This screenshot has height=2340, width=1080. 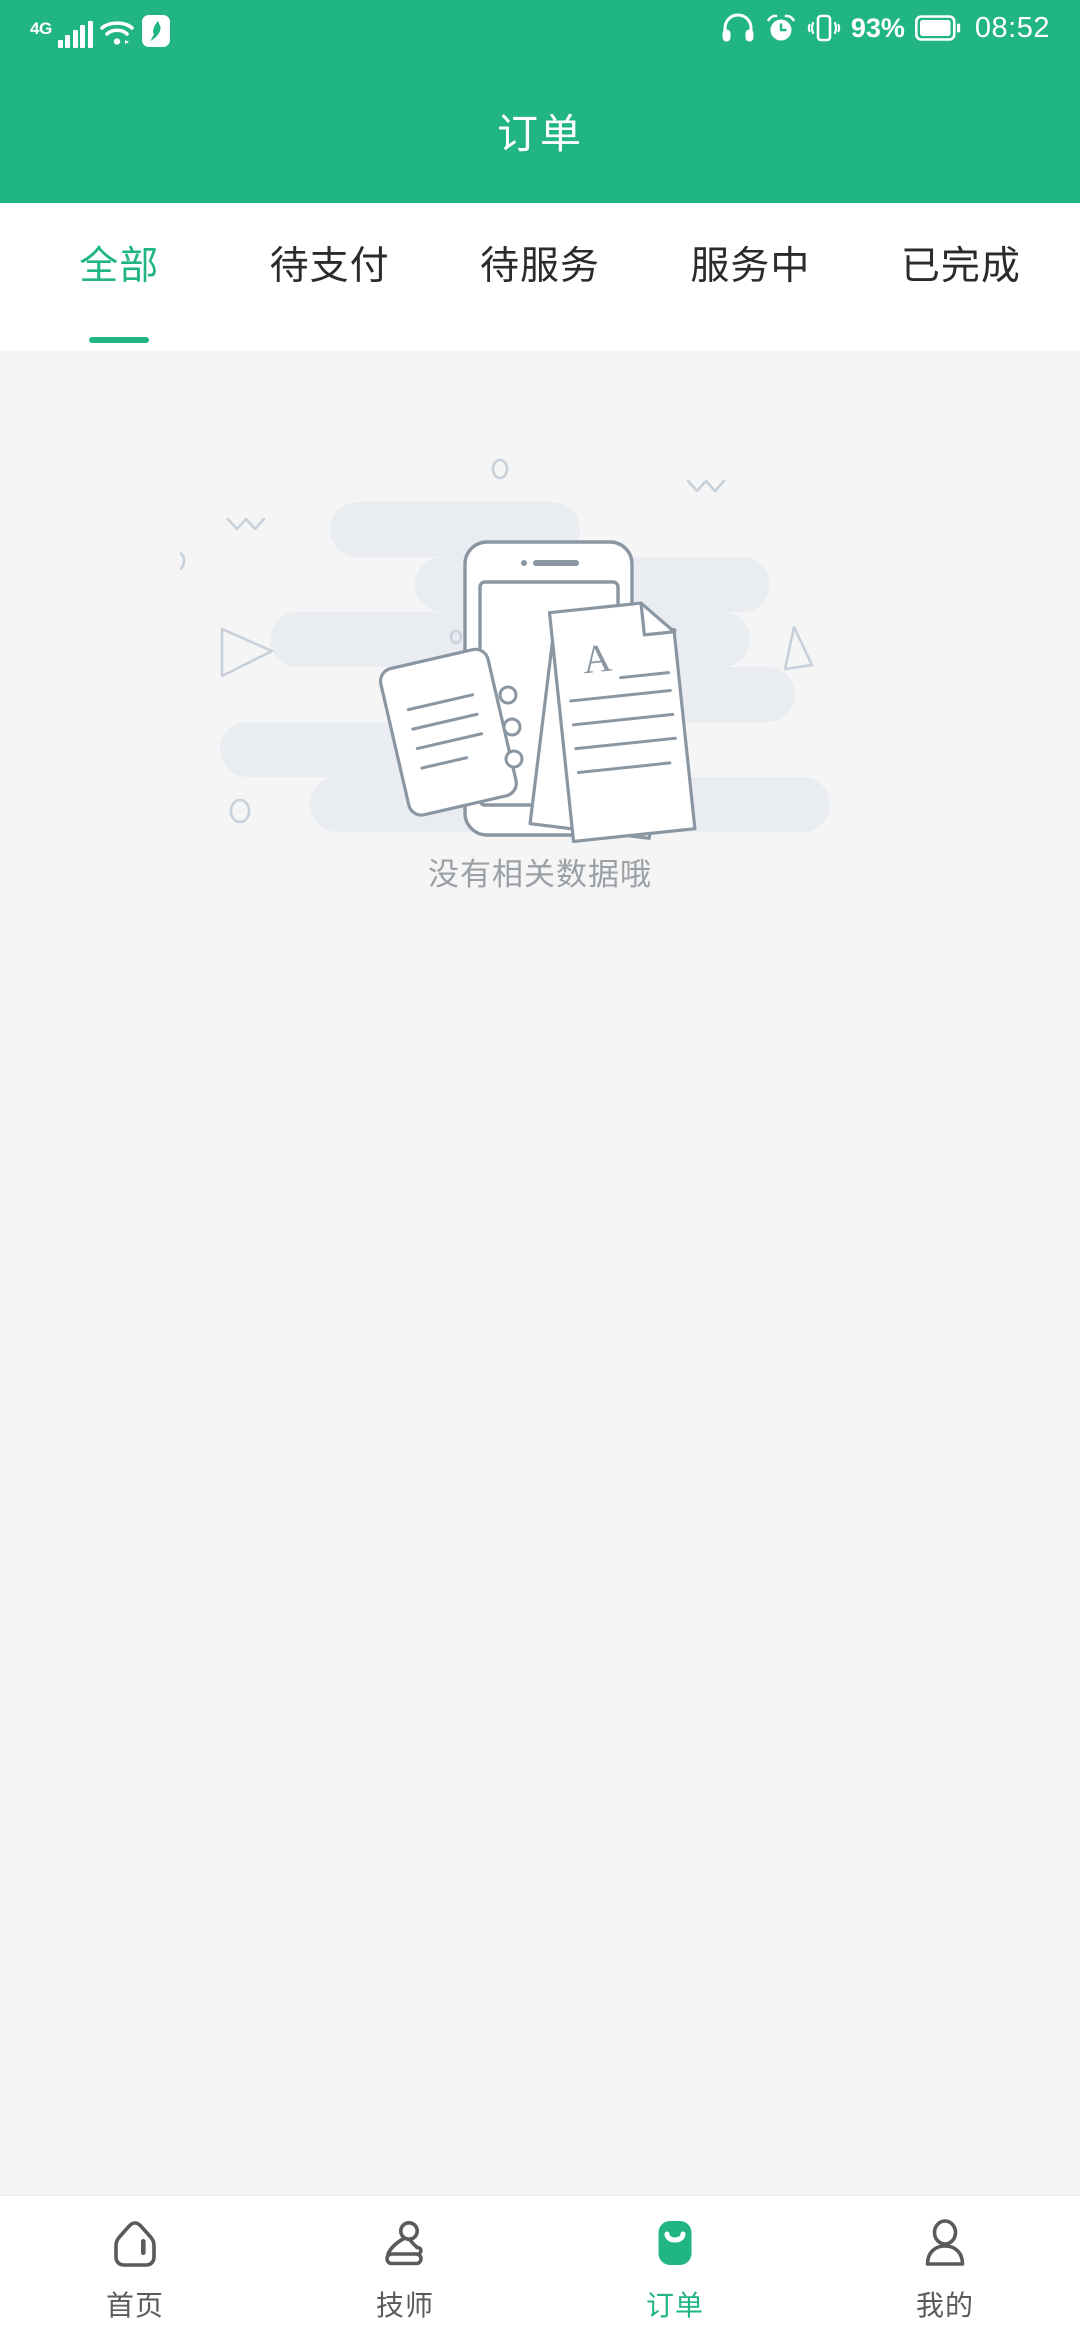 I want to click on svg-text: A, so click(x=597, y=659).